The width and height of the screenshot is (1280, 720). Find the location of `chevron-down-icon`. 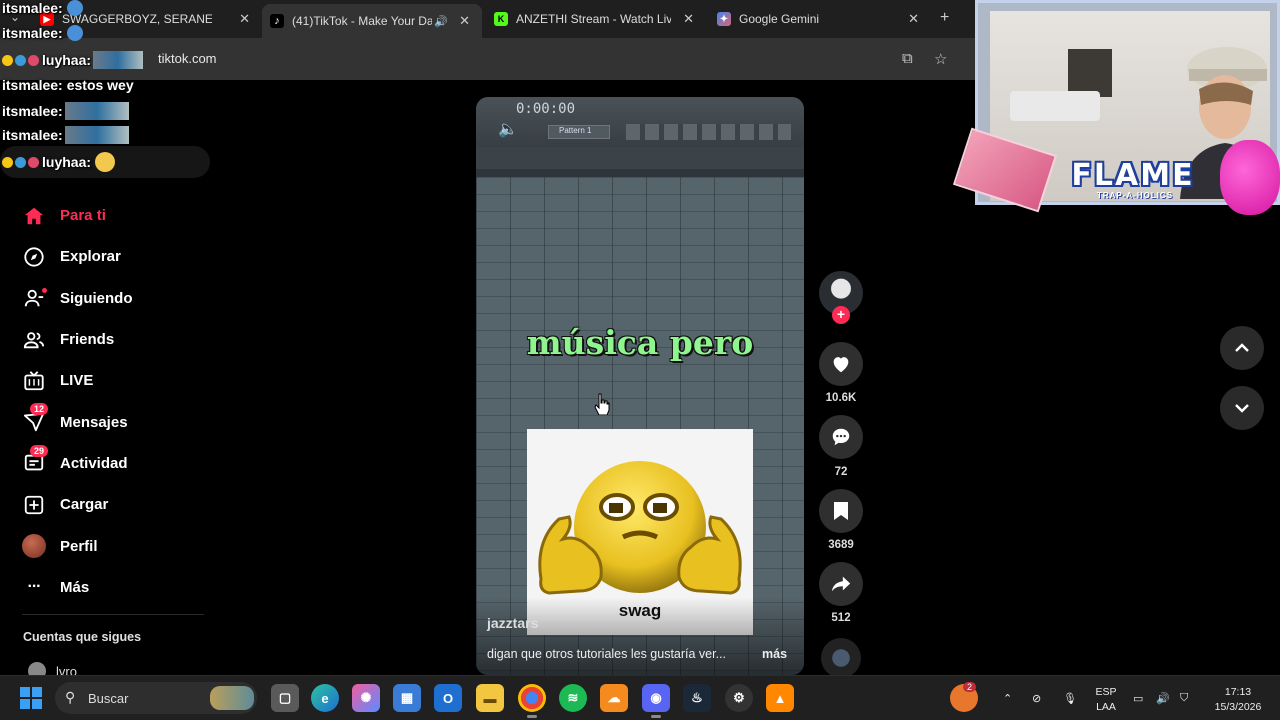

chevron-down-icon is located at coordinates (1242, 408).